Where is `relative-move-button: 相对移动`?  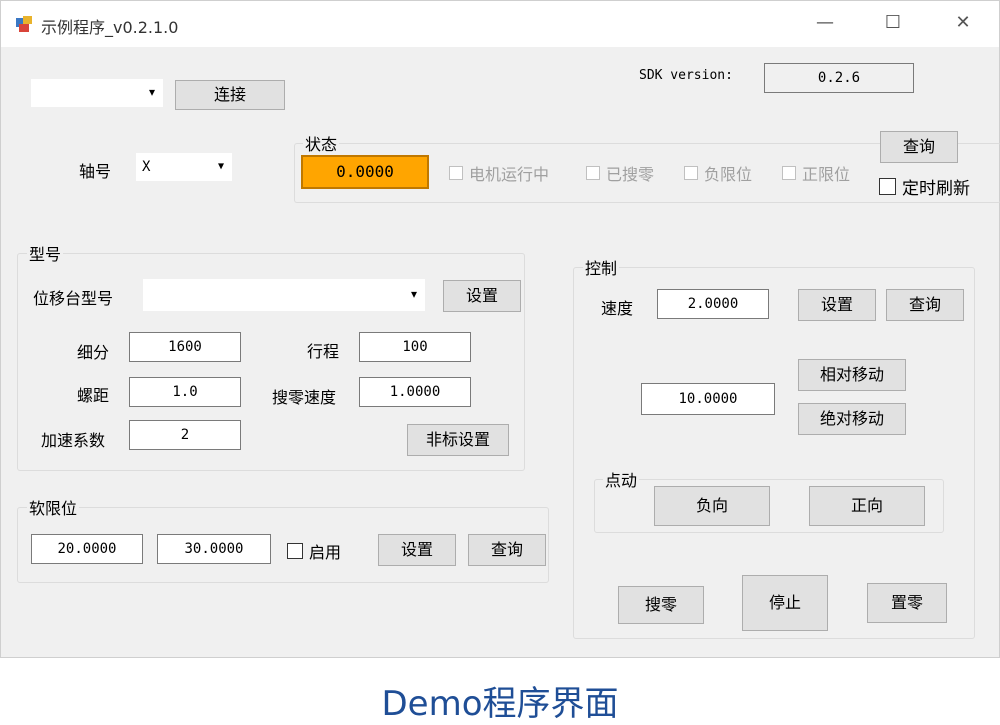
relative-move-button: 相对移动 is located at coordinates (852, 375).